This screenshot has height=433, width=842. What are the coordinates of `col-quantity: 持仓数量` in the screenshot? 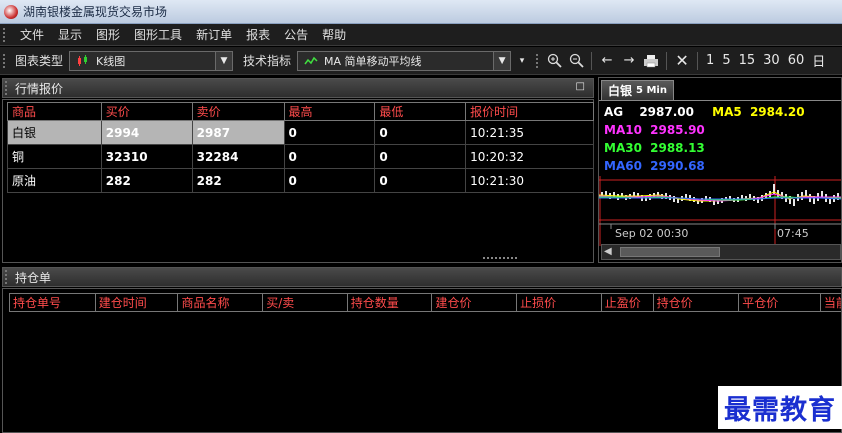 It's located at (389, 302).